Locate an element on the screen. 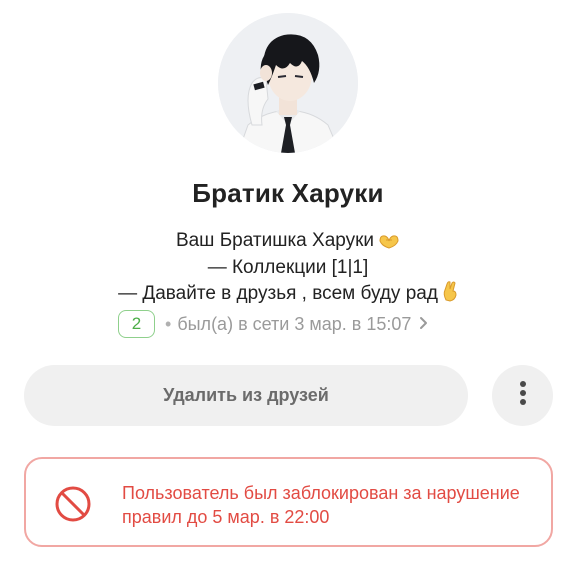 The width and height of the screenshot is (576, 570). ban-icon is located at coordinates (73, 506).